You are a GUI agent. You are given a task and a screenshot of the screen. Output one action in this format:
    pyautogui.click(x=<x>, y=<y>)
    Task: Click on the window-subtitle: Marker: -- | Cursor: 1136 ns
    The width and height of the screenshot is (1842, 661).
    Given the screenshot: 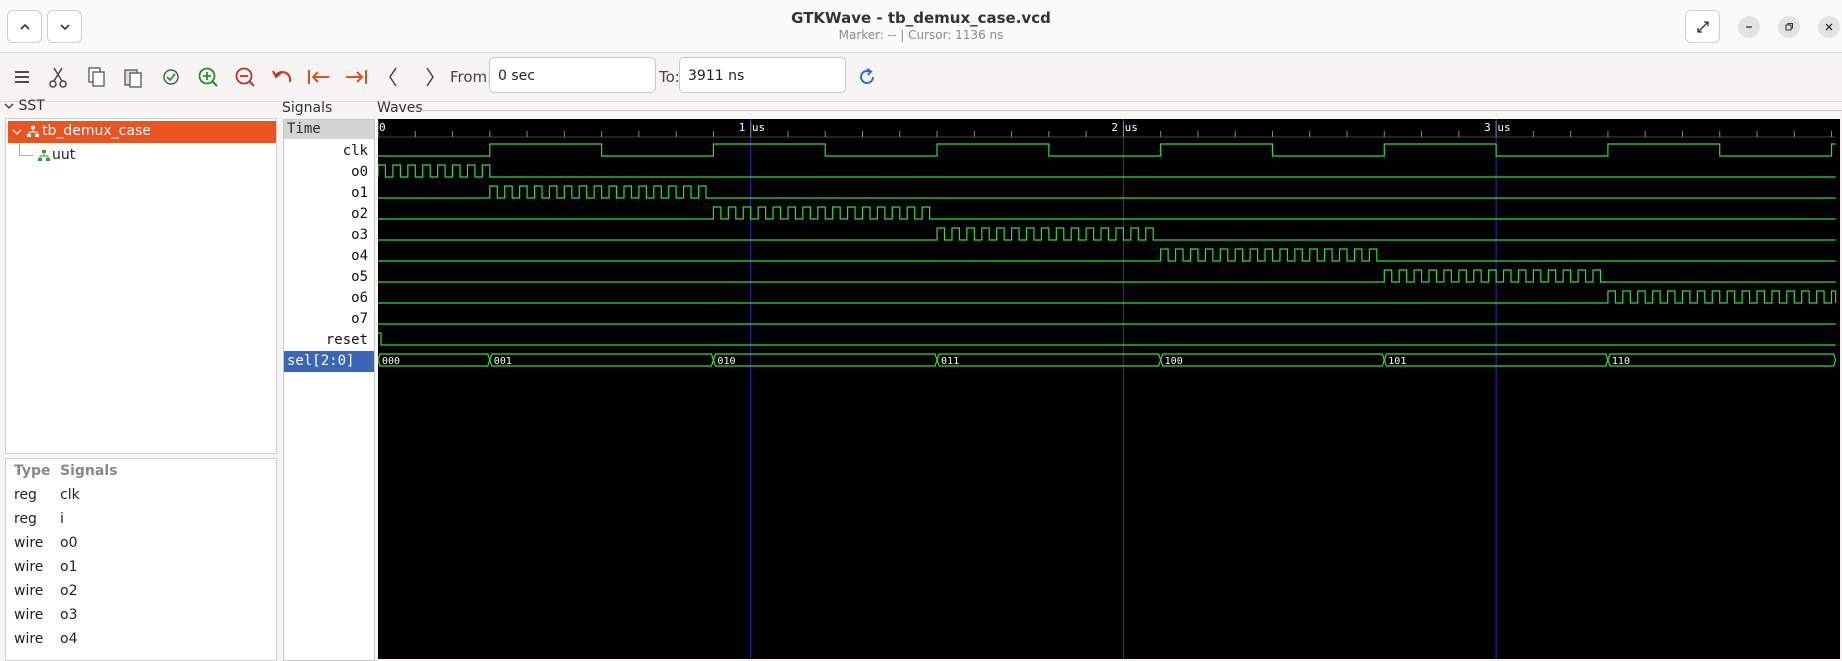 What is the action you would take?
    pyautogui.click(x=921, y=35)
    